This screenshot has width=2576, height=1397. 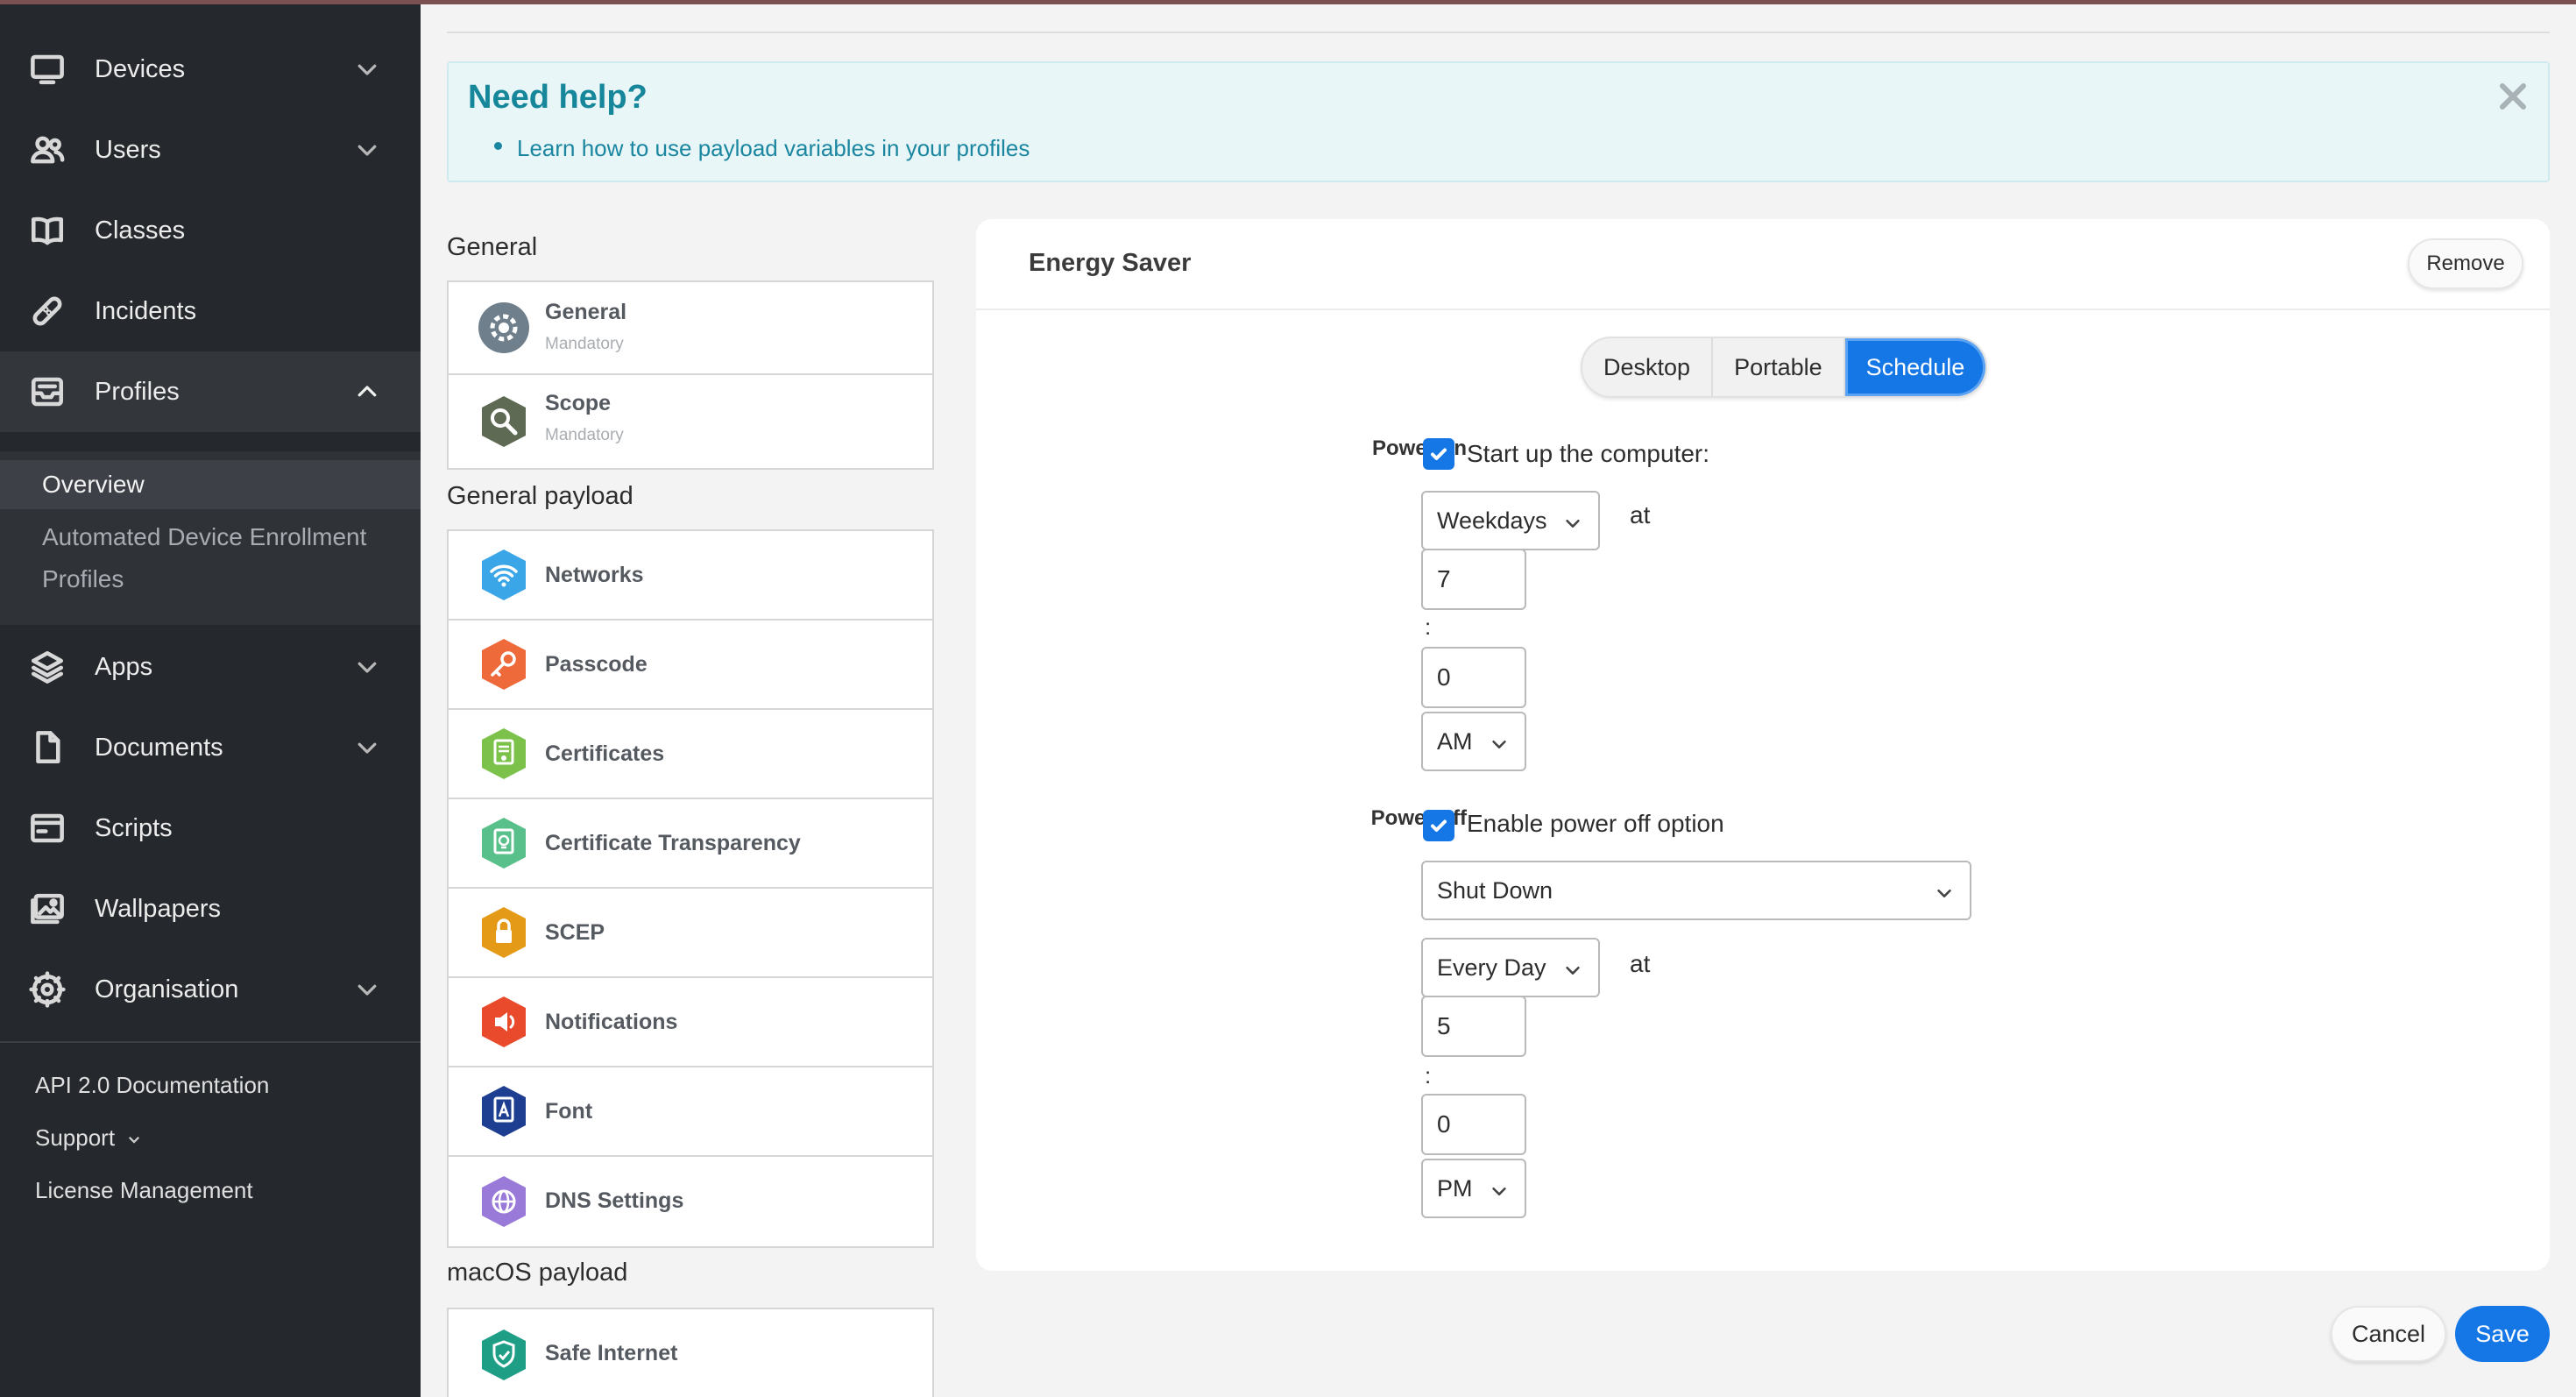 What do you see at coordinates (140, 68) in the screenshot?
I see `sidebar-item-label: Devices` at bounding box center [140, 68].